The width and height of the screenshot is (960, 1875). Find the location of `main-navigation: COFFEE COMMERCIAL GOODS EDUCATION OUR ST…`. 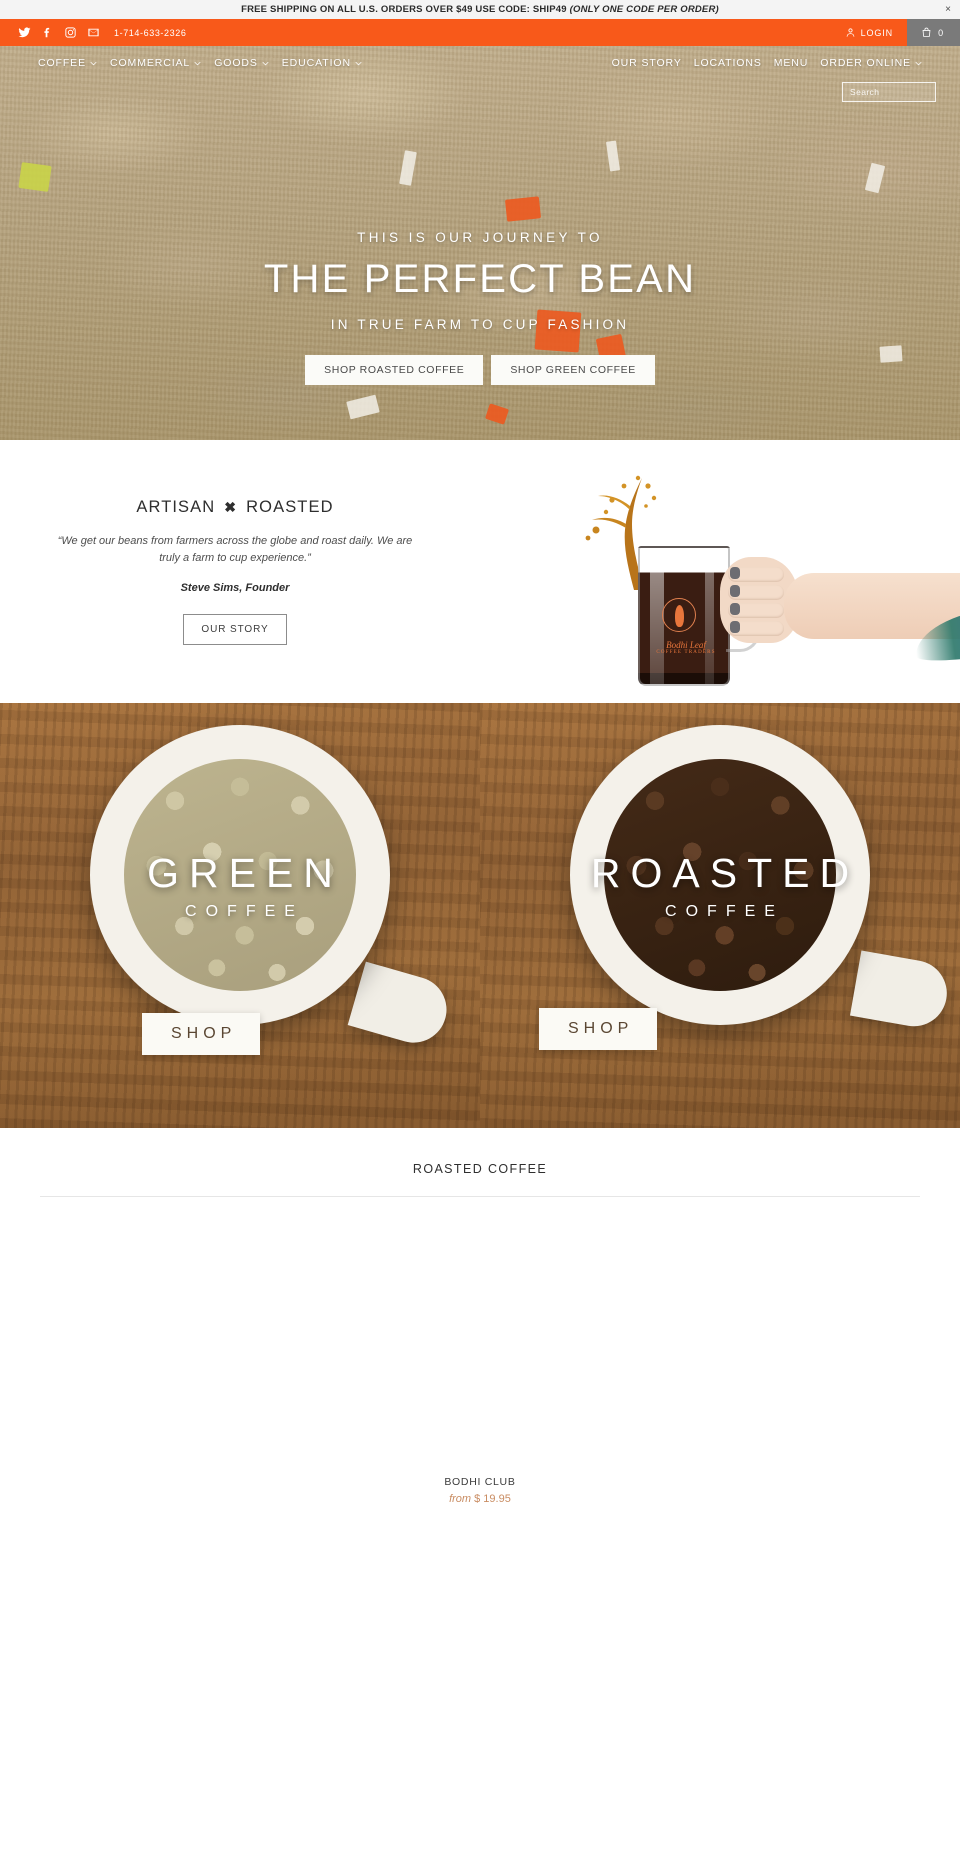

main-navigation: COFFEE COMMERCIAL GOODS EDUCATION OUR ST… is located at coordinates (480, 63).